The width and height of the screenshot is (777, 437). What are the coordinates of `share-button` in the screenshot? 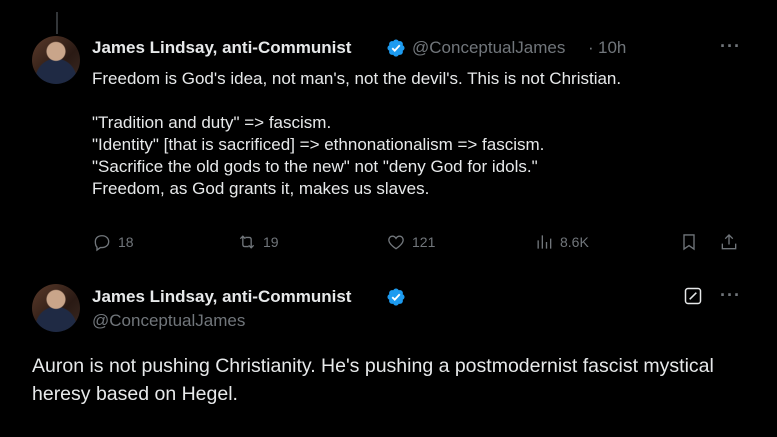 It's located at (729, 242).